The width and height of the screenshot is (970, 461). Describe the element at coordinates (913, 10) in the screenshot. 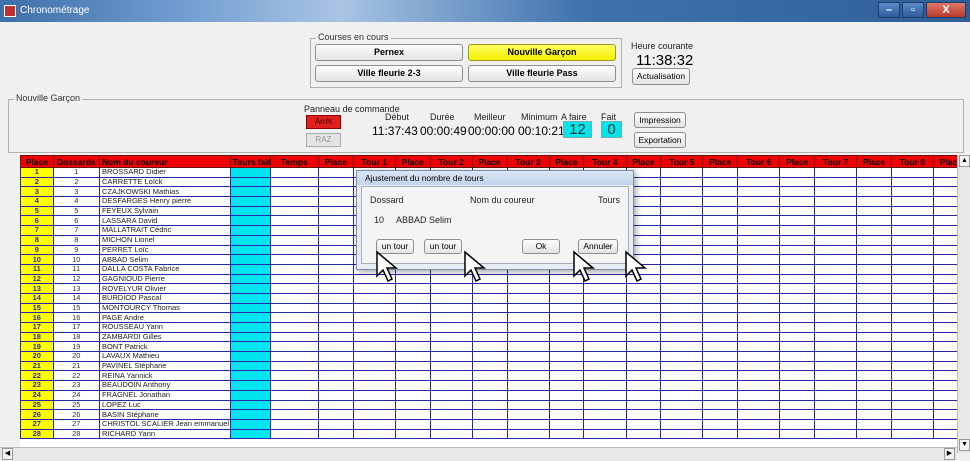

I see `maximize-button: ▫` at that location.